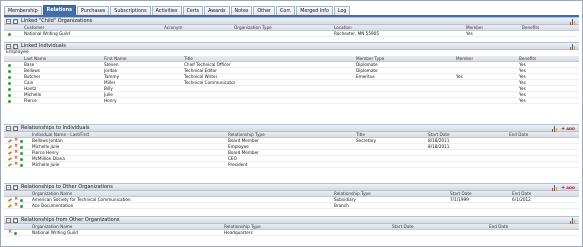 The image size is (583, 247). I want to click on customer-link: National Writing Guild, so click(47, 33).